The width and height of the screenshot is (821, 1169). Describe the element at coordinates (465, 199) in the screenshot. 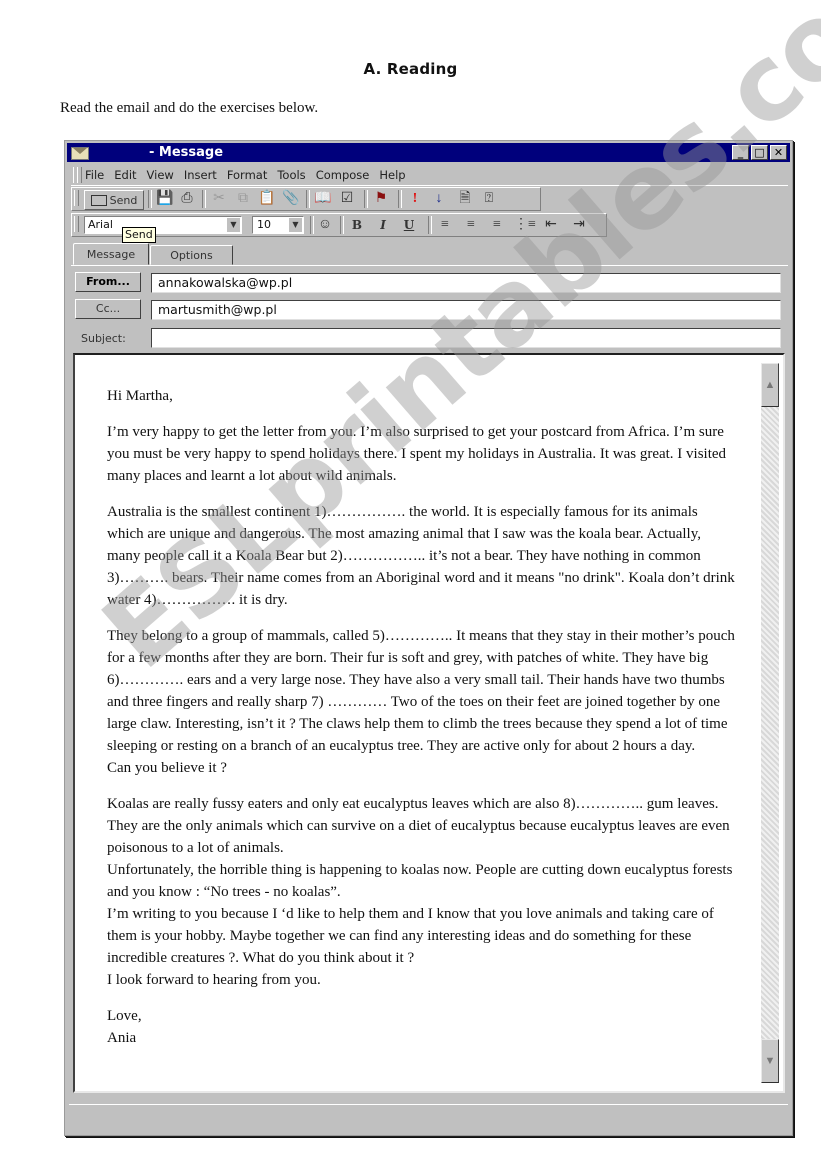

I see `properties-icon: 🗎` at that location.